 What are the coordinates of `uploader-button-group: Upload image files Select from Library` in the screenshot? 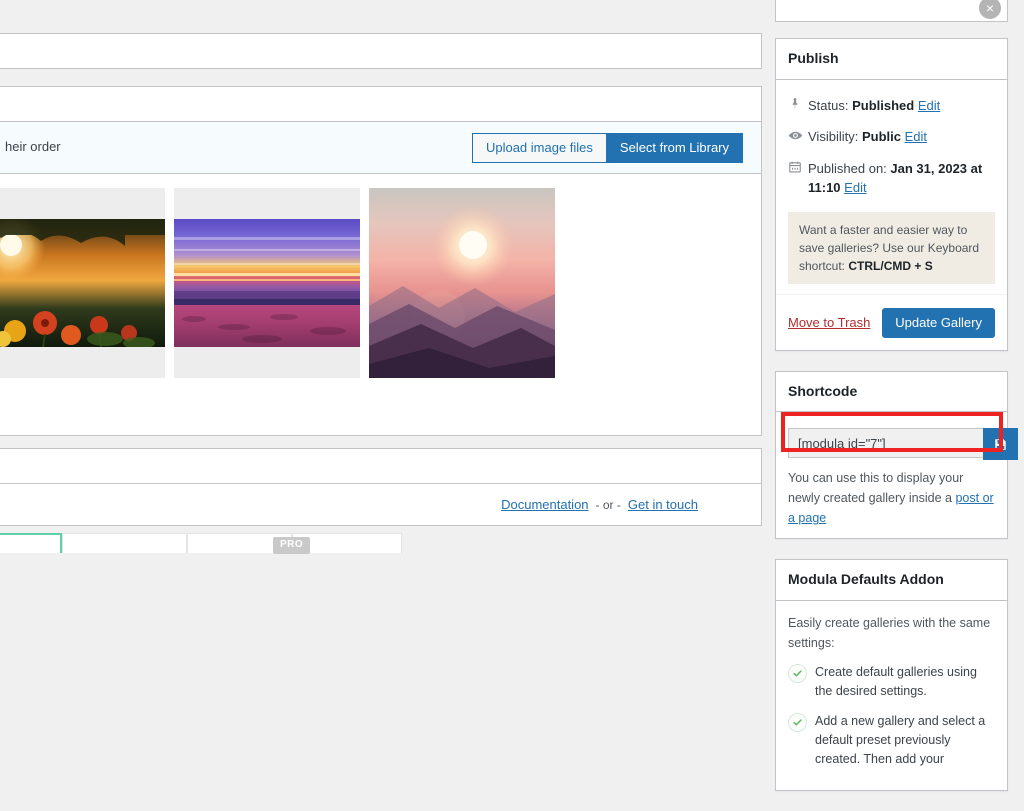 It's located at (607, 147).